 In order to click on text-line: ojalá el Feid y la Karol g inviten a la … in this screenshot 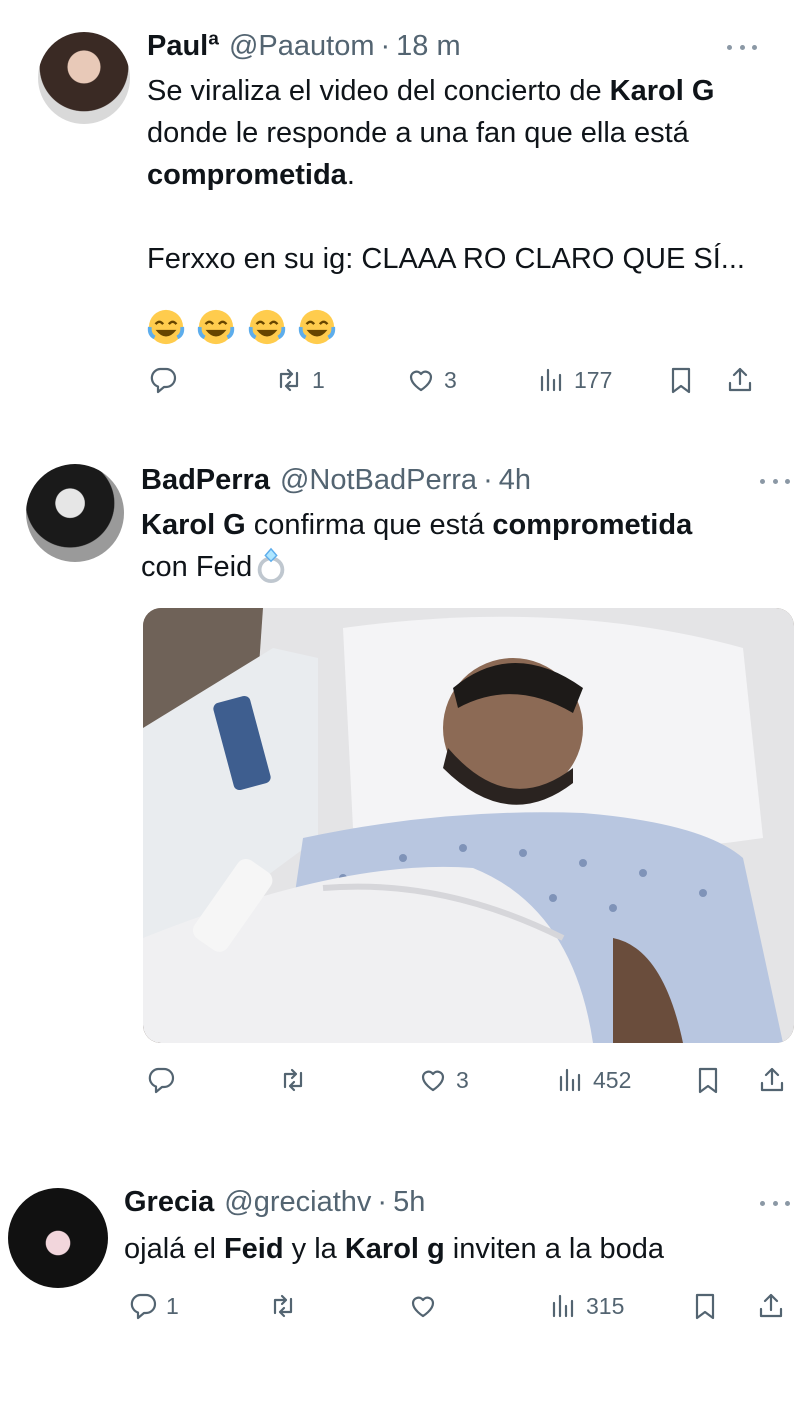, I will do `click(394, 1249)`.